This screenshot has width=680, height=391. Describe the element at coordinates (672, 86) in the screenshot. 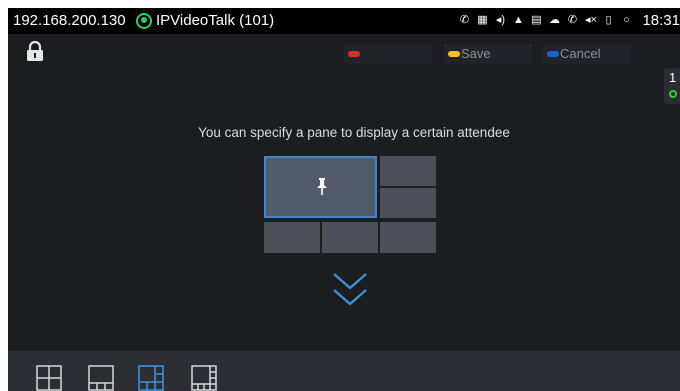

I see `participants-tab: 1` at that location.